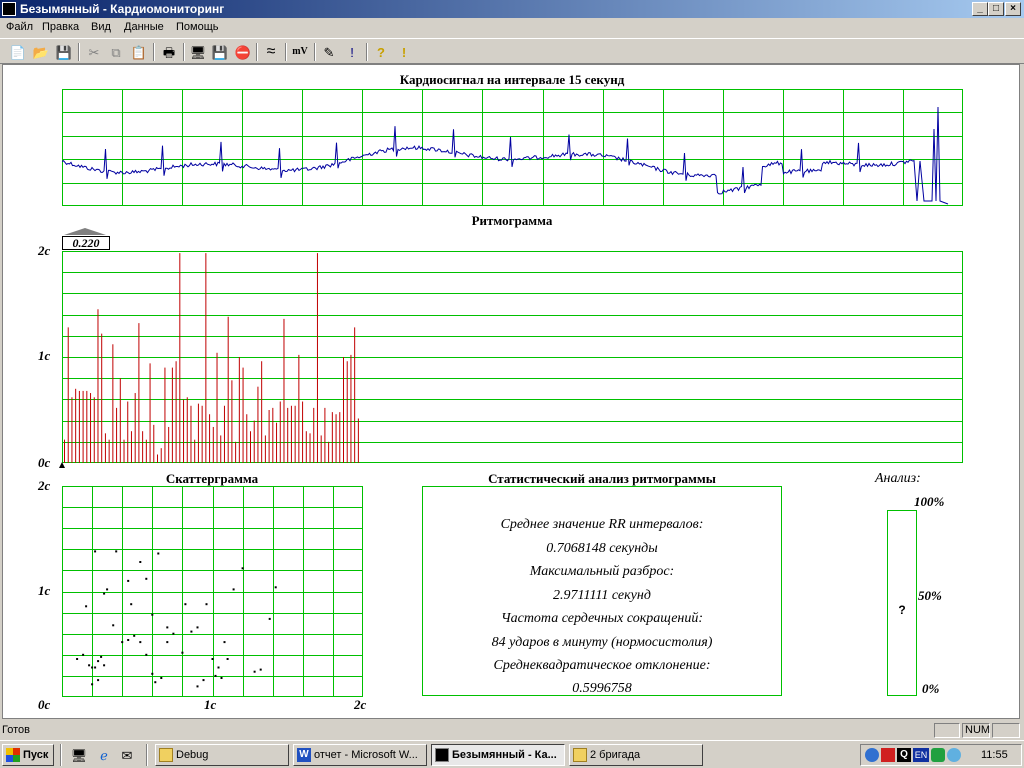 The height and width of the screenshot is (768, 1024). What do you see at coordinates (104, 755) in the screenshot?
I see `internet-explorer-icon: ℯ` at bounding box center [104, 755].